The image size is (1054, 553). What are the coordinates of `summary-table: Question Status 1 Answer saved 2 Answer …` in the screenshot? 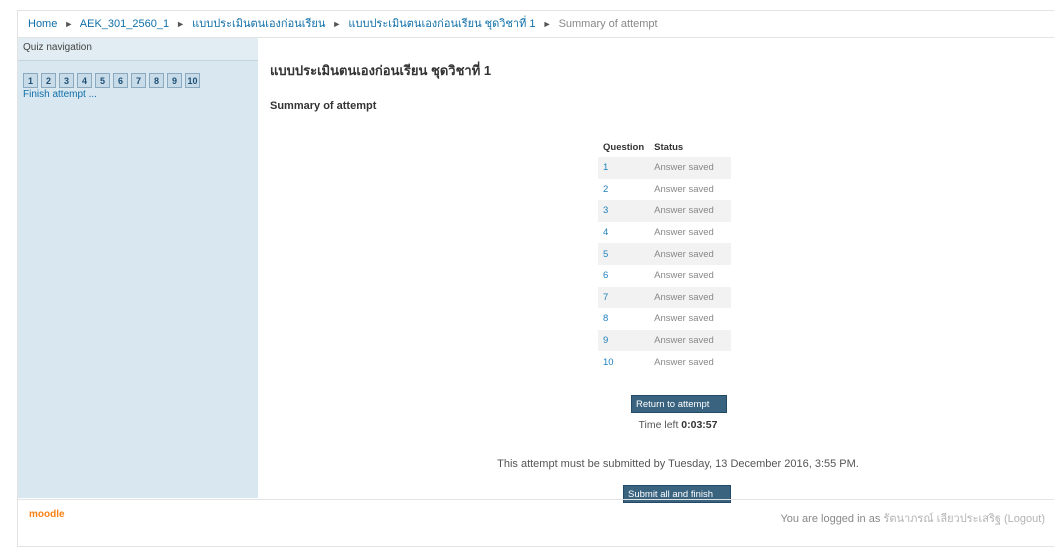 It's located at (665, 255).